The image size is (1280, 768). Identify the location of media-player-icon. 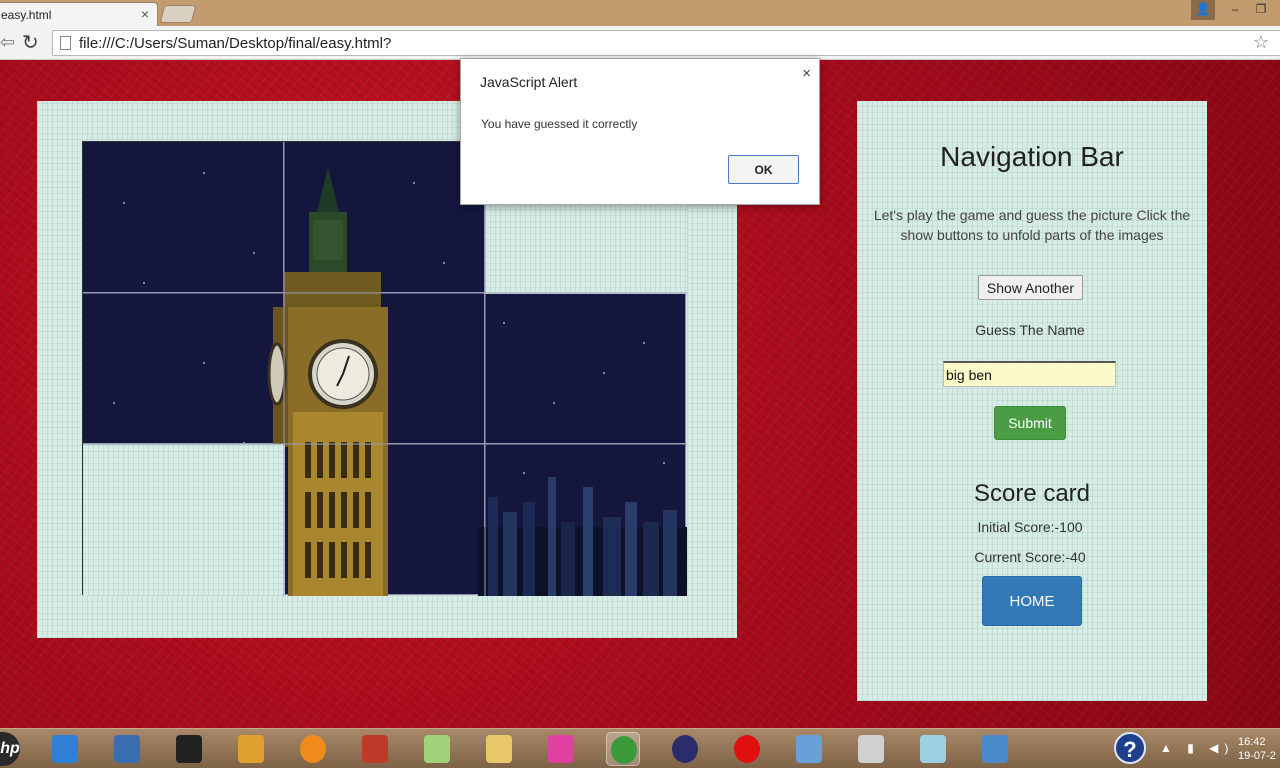
(251, 749).